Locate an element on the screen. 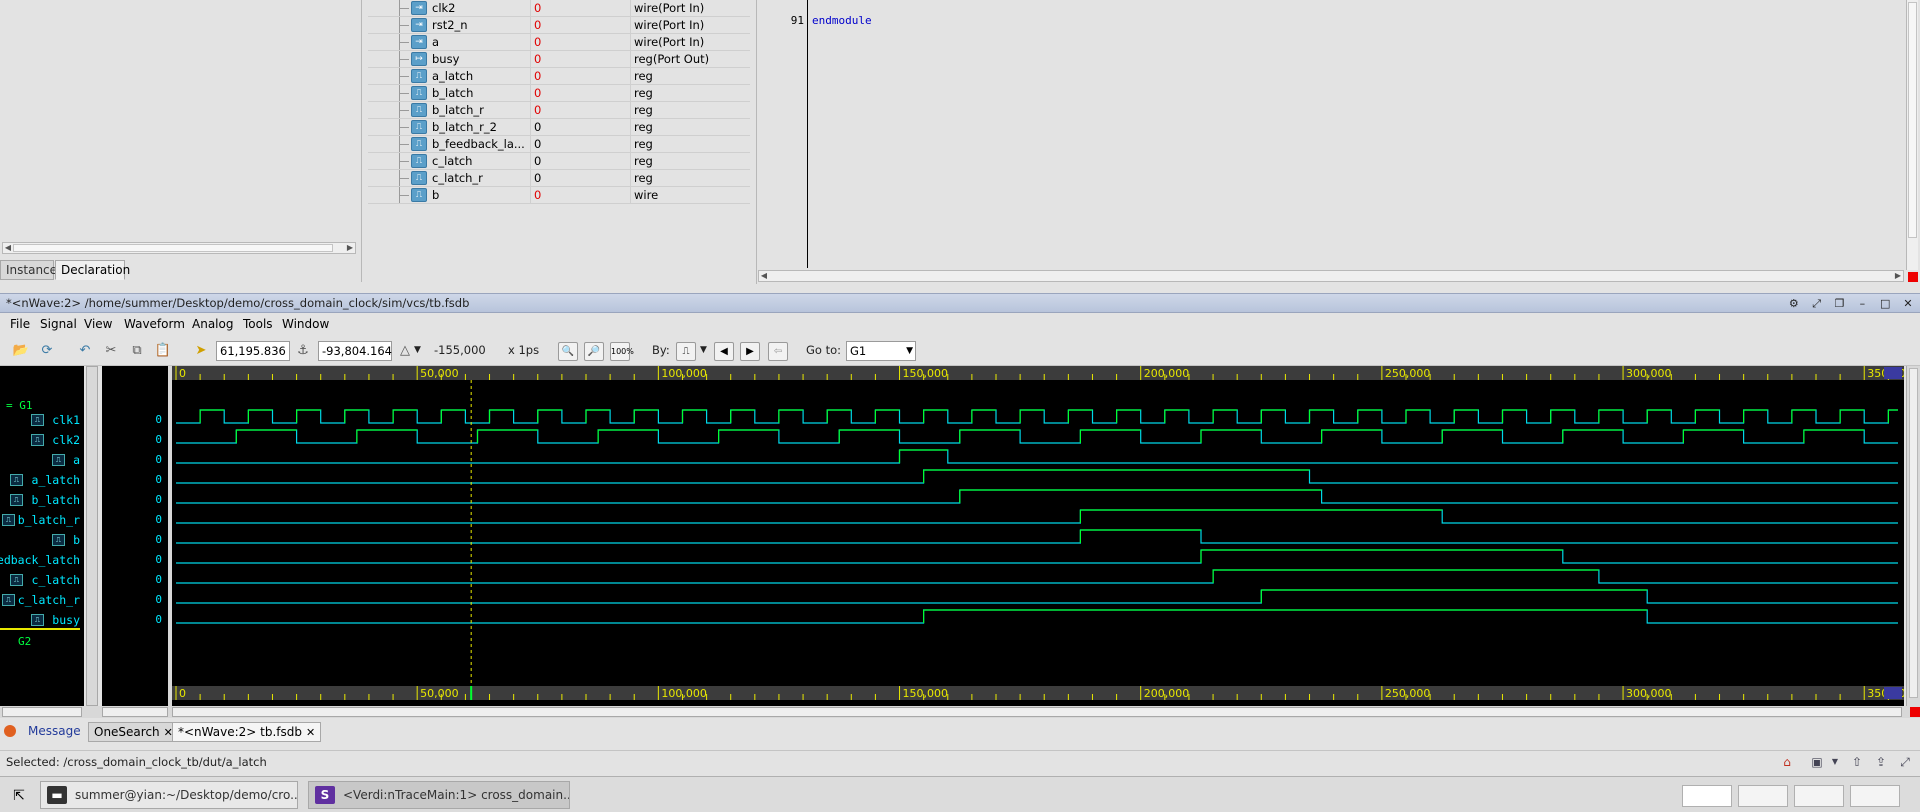  zoom-out-icon: 🔍 is located at coordinates (568, 351).